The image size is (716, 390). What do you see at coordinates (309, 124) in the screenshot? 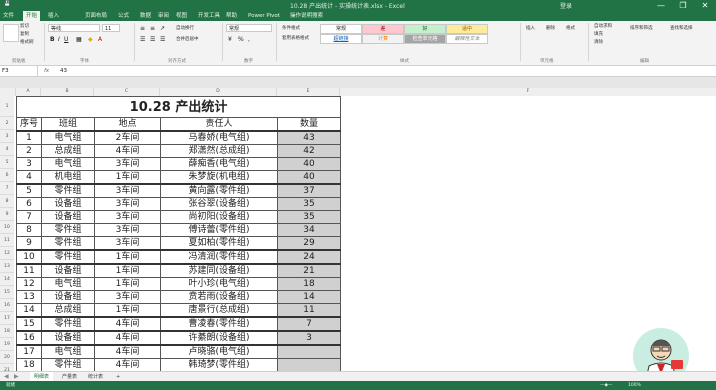
I see `header-quantity: 数量` at bounding box center [309, 124].